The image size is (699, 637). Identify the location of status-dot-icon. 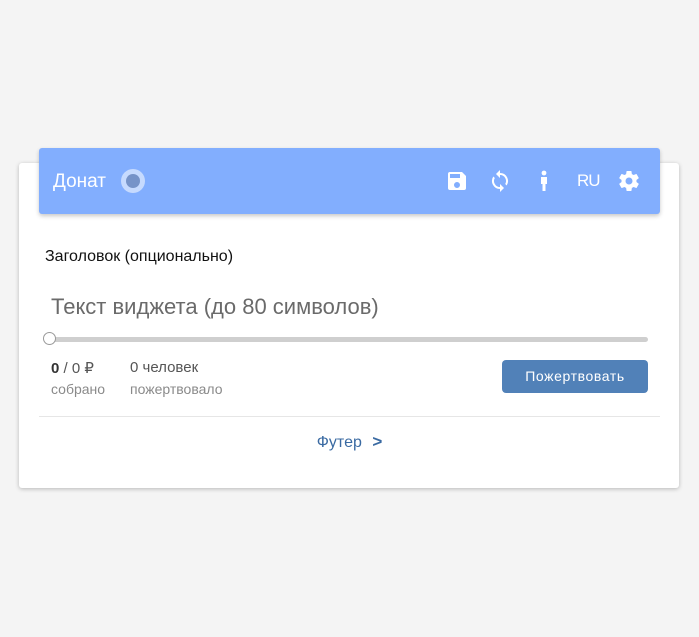
(133, 181).